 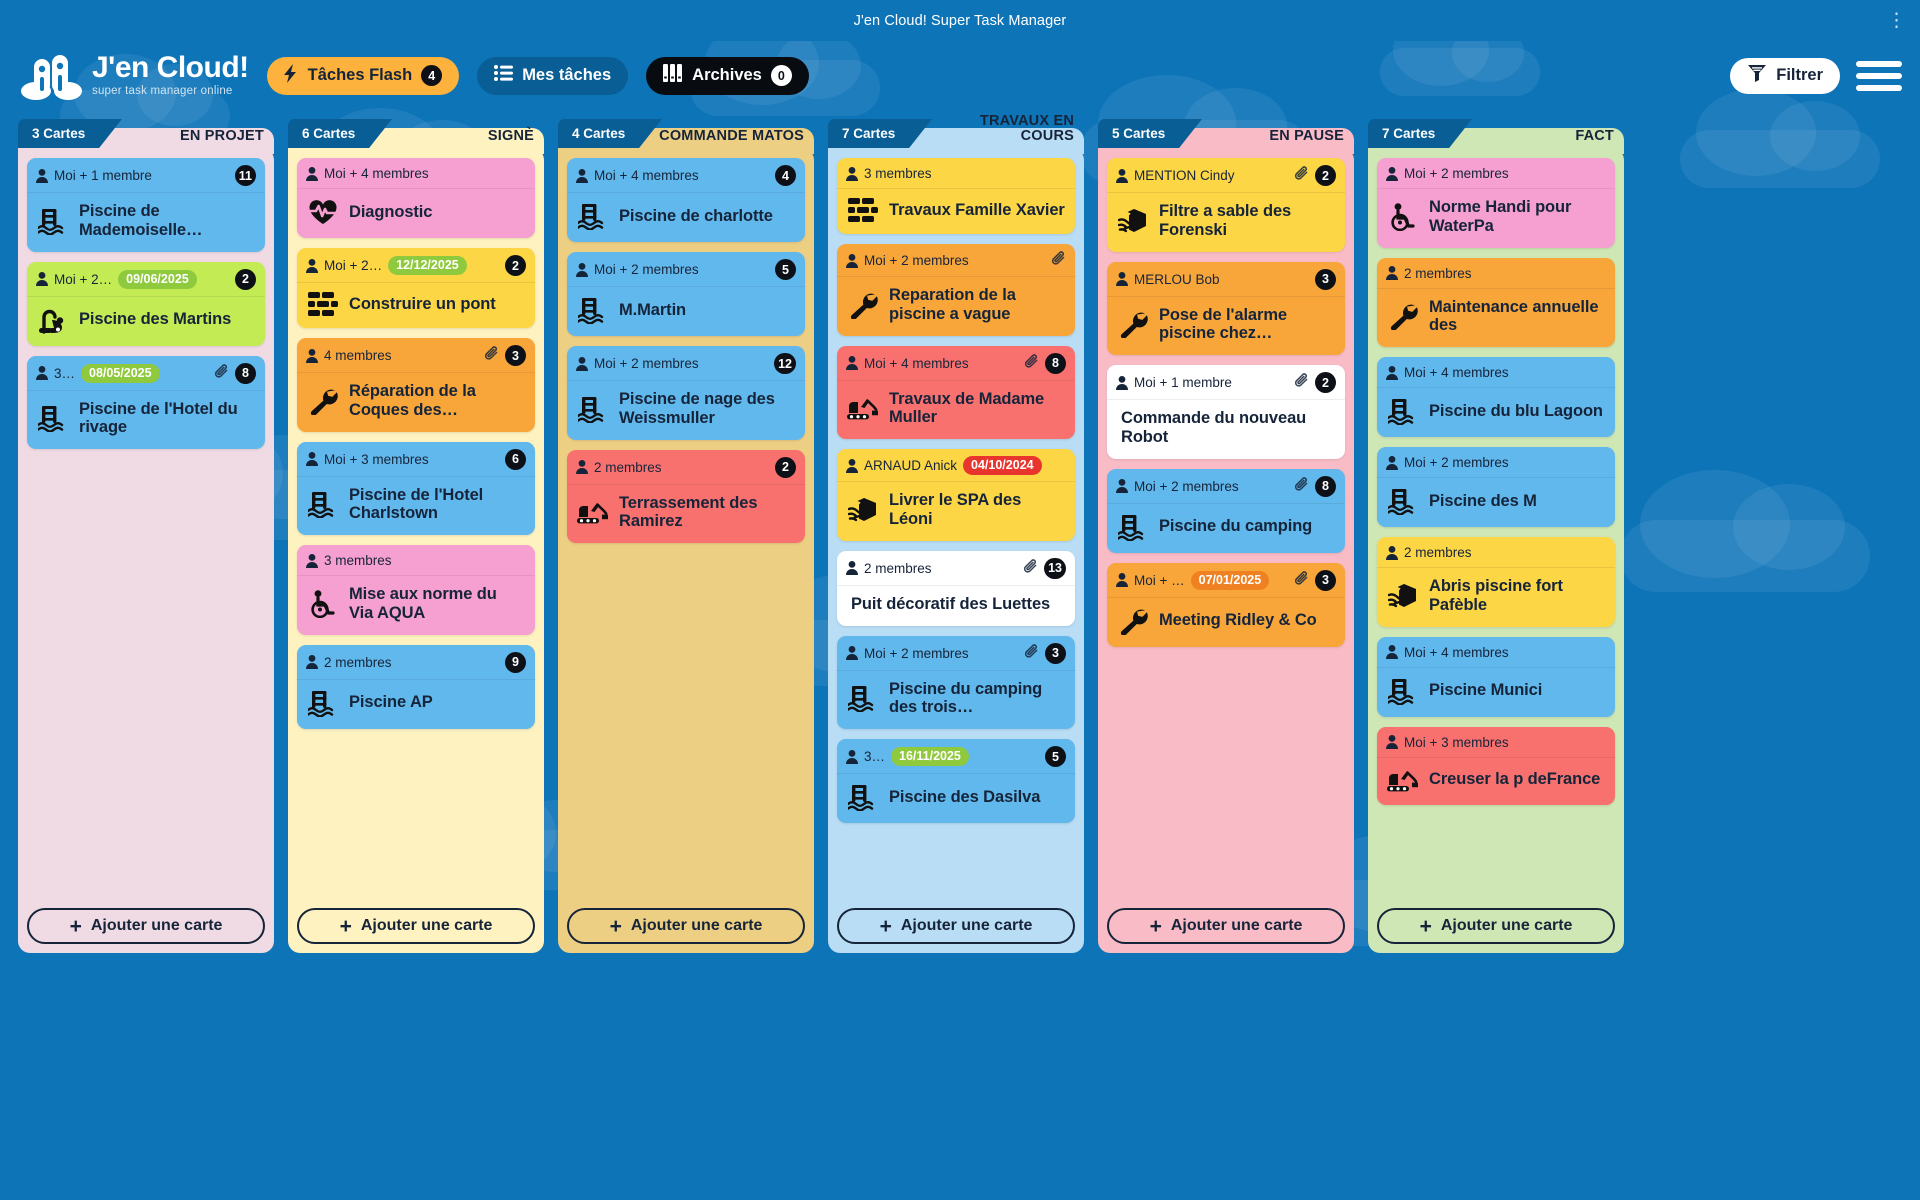 I want to click on task-card: Moi + 2… 12/12/2025 2 Construire un pont, so click(x=416, y=288).